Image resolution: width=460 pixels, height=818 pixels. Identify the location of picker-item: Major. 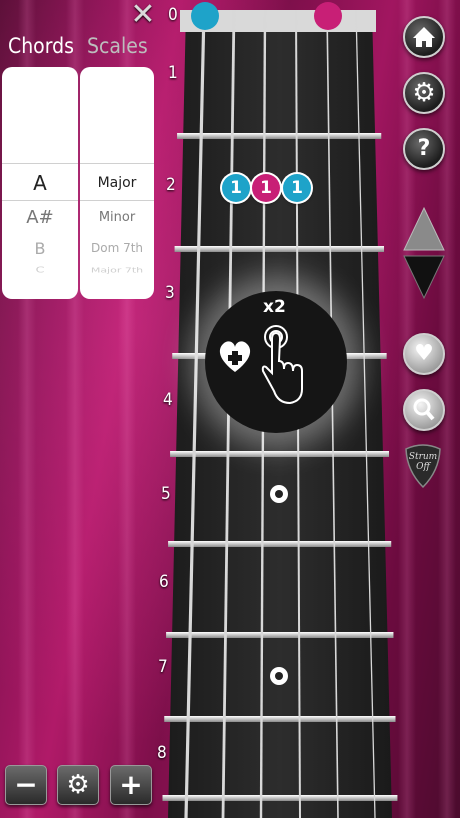
(117, 183).